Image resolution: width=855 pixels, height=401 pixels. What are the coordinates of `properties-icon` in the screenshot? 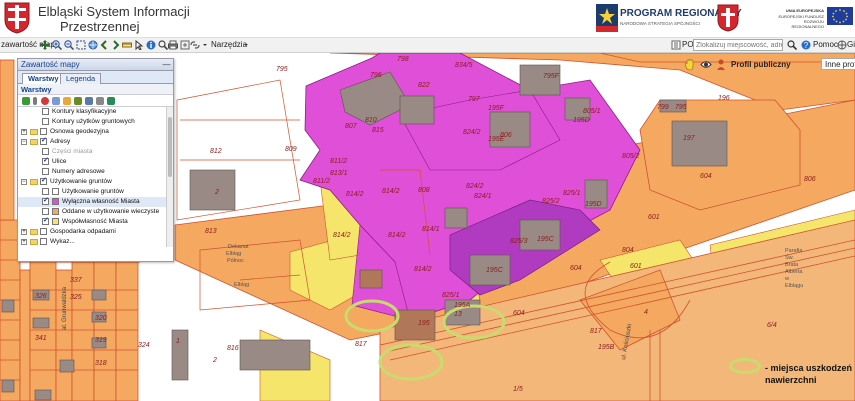 It's located at (89, 101).